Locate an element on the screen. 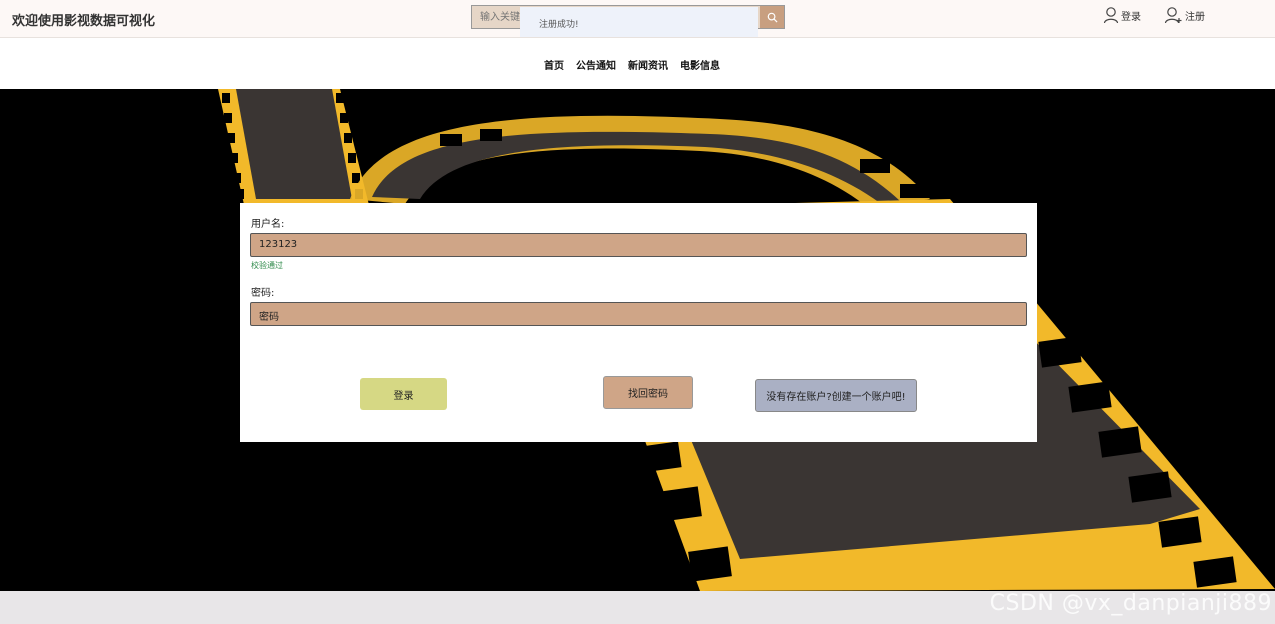 The width and height of the screenshot is (1275, 624). nav-item-news: 新闻资讯 is located at coordinates (648, 64).